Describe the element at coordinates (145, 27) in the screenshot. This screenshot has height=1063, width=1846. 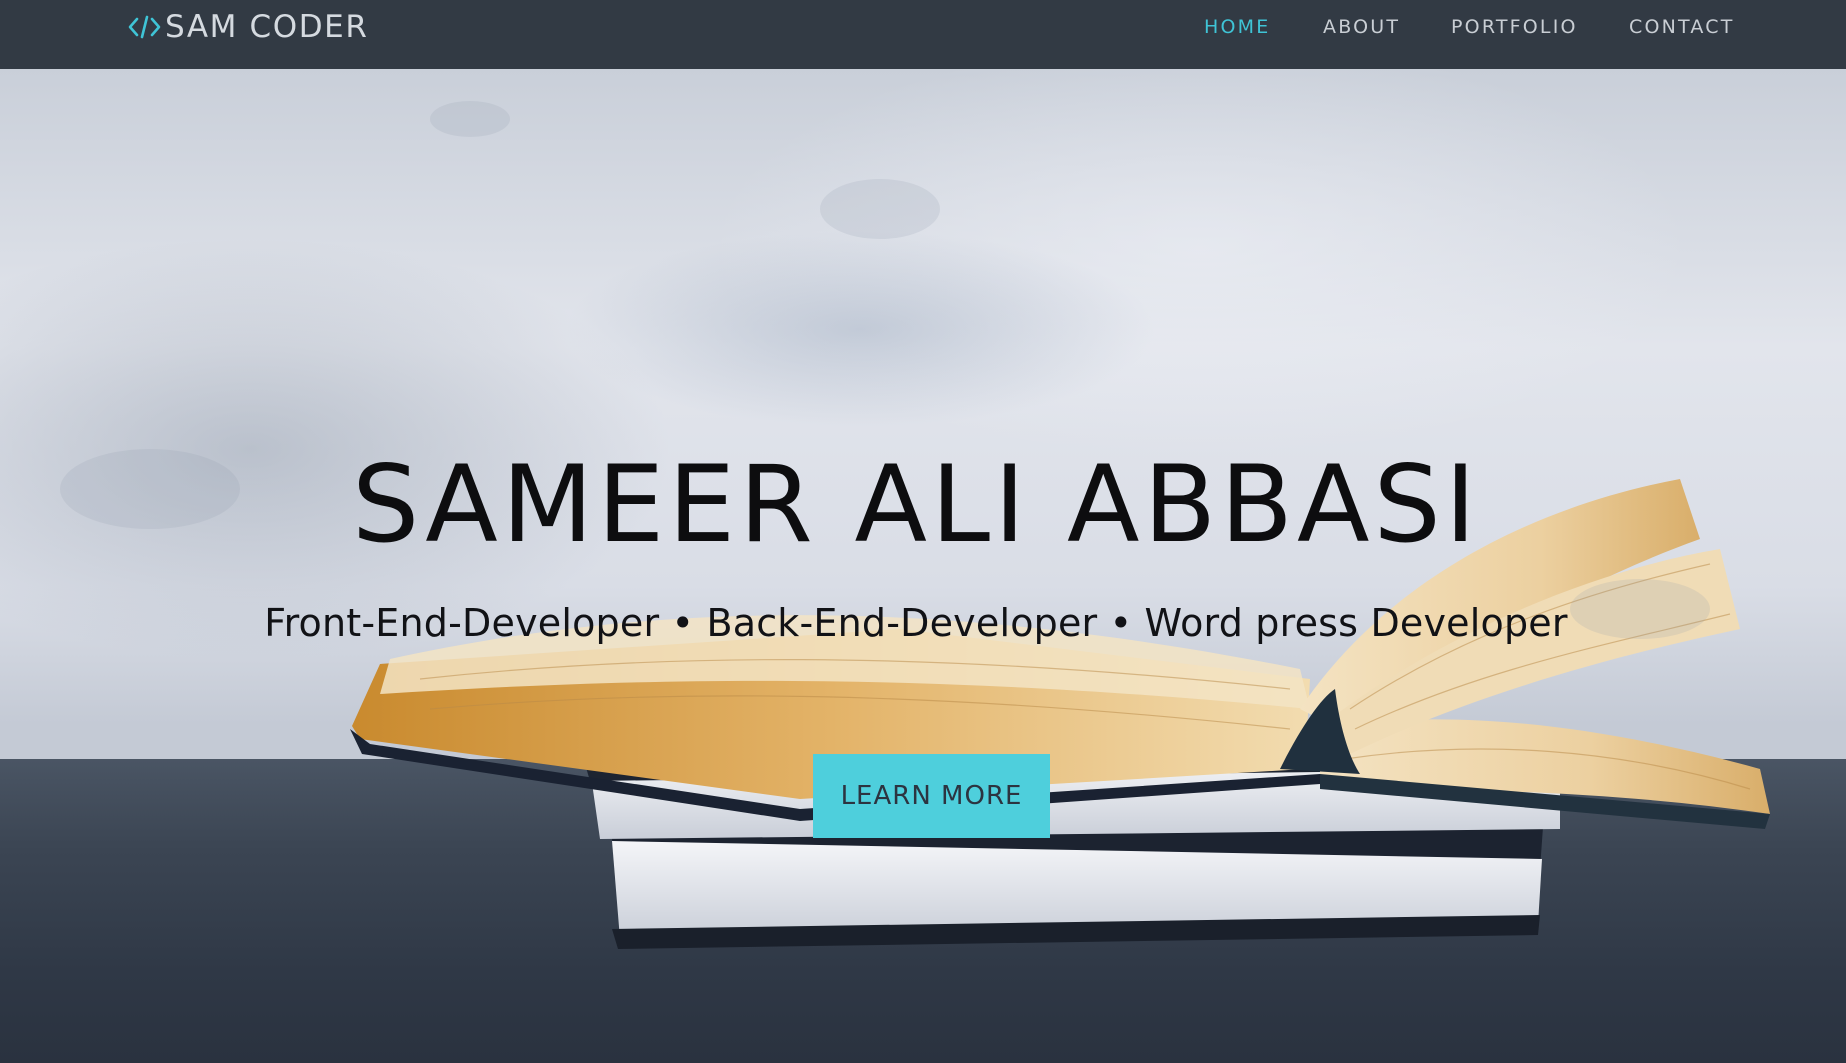
I see `code-brackets-icon` at that location.